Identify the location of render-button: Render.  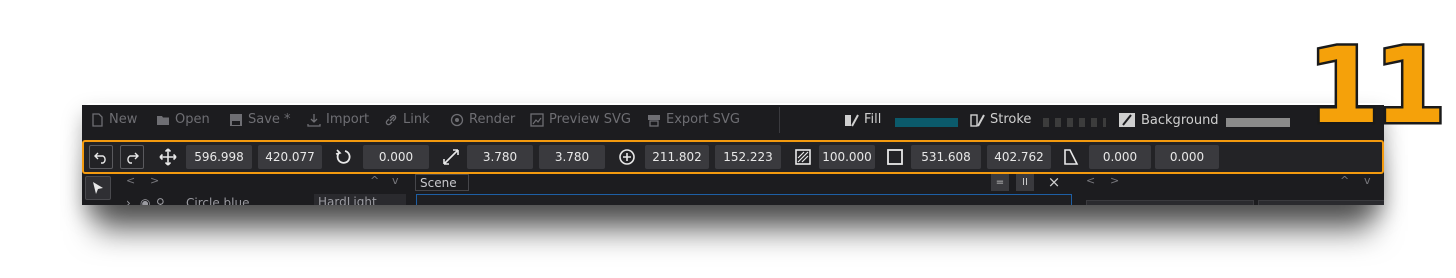
(482, 119).